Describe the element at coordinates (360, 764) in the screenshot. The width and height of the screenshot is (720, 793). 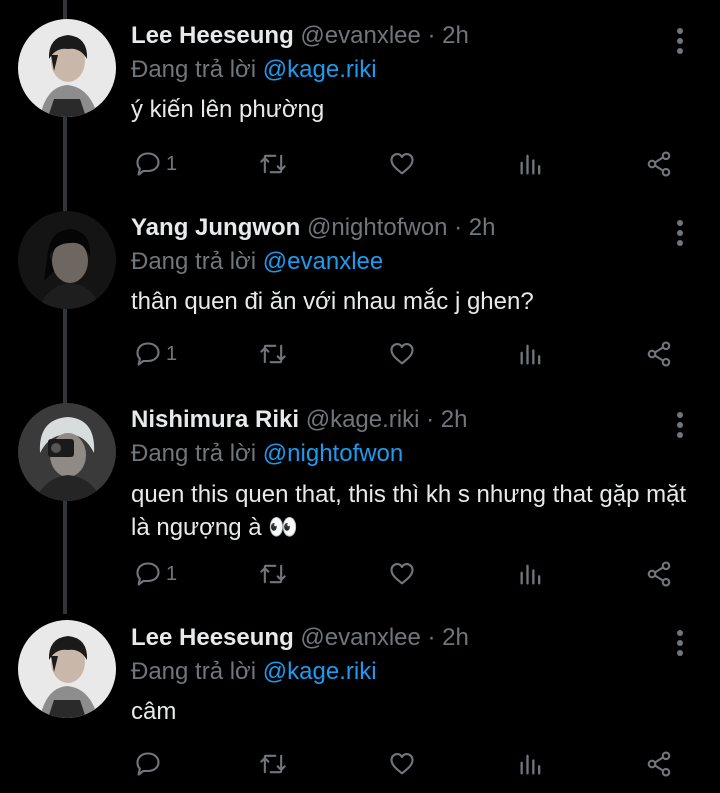
I see `action-bar` at that location.